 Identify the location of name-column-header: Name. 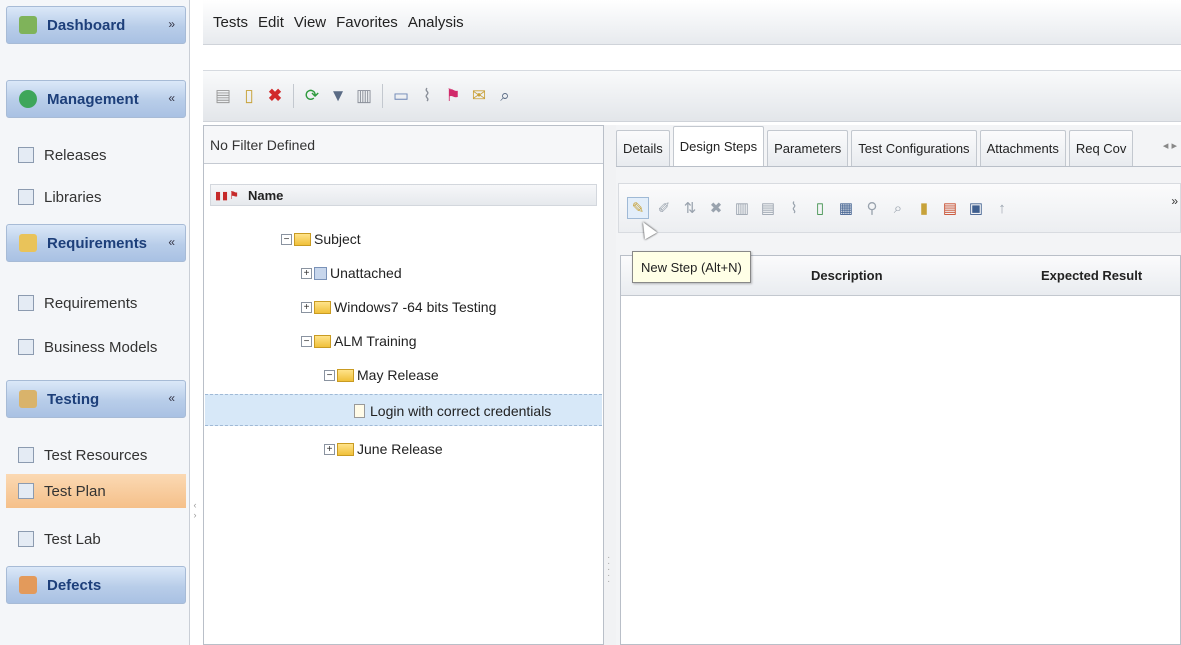
(265, 195).